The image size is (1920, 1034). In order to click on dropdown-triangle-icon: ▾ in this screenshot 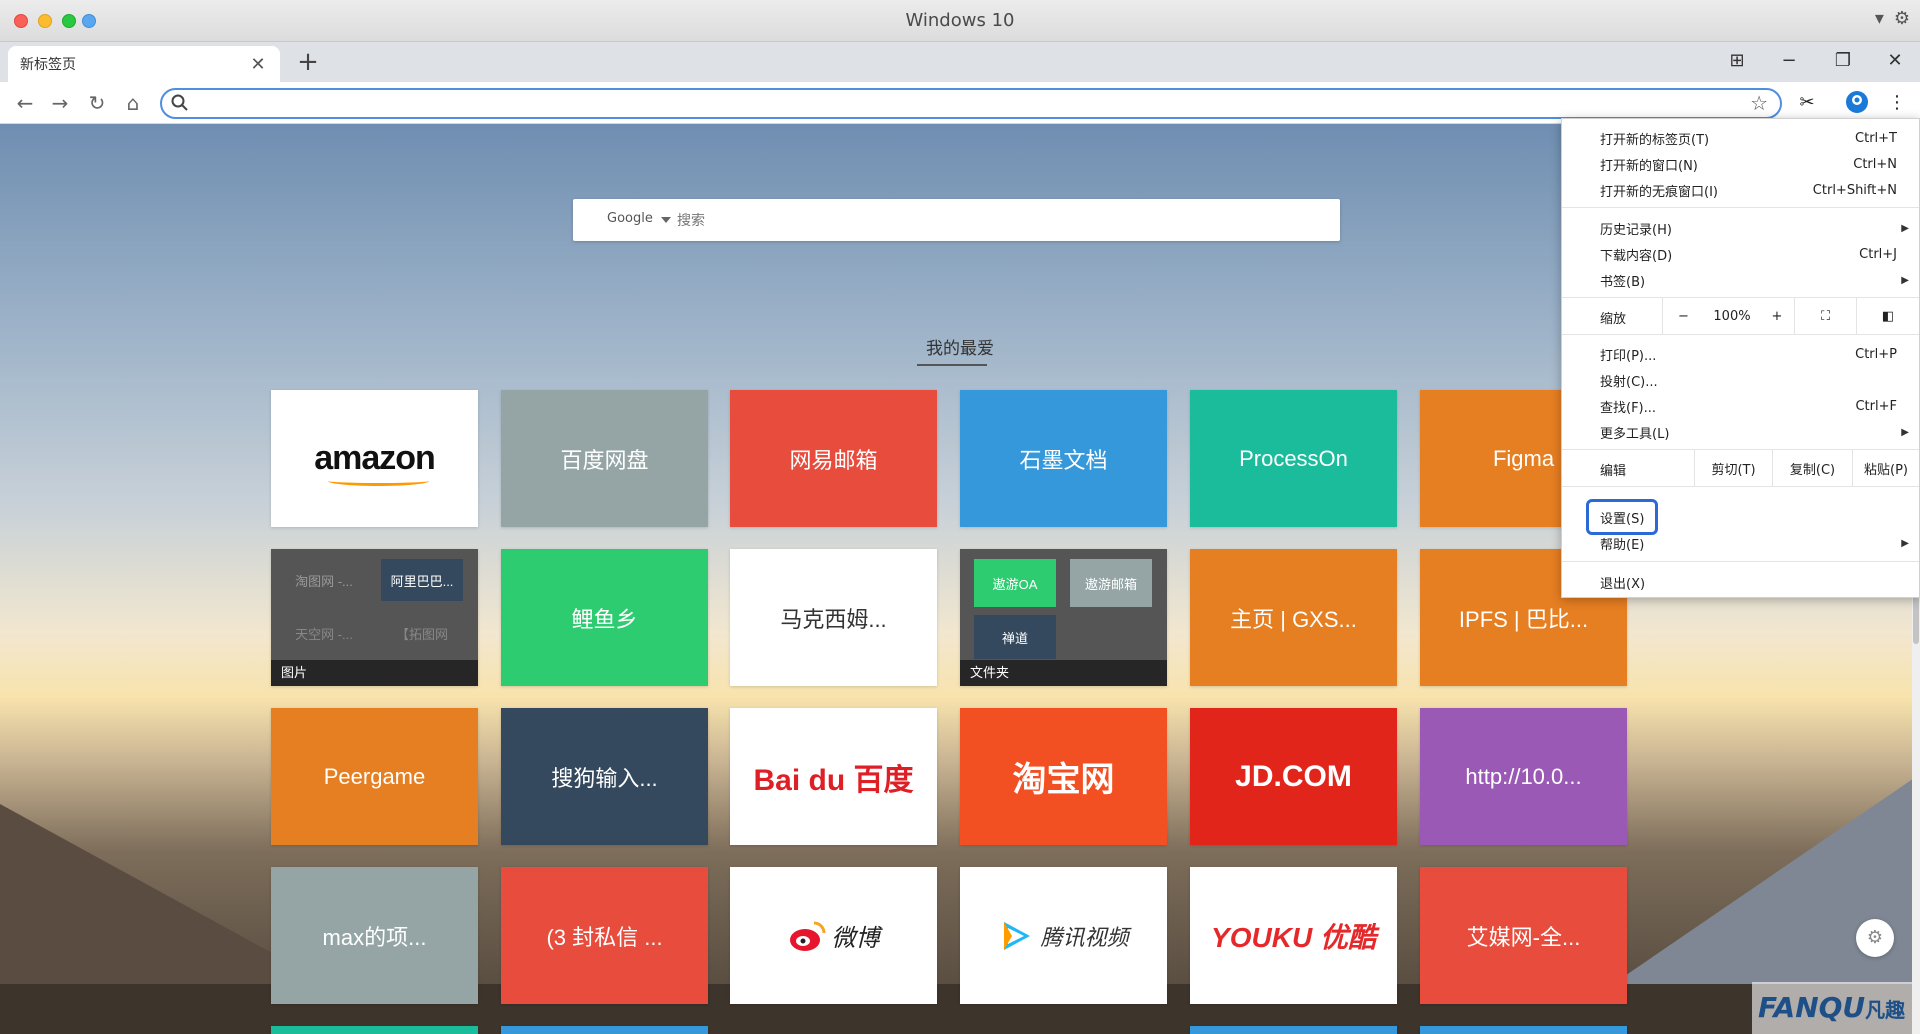, I will do `click(1879, 18)`.